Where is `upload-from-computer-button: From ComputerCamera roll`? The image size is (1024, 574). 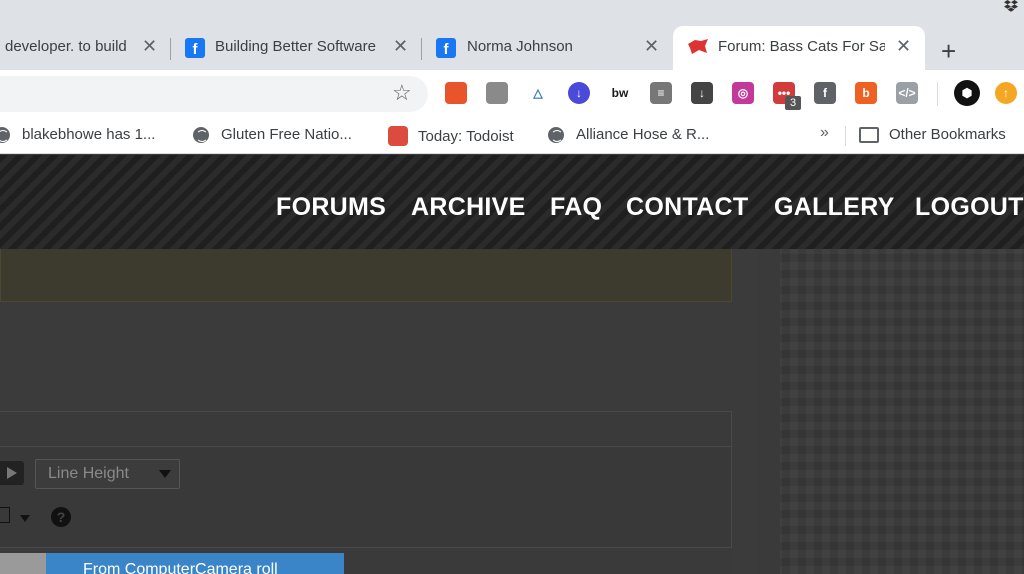 upload-from-computer-button: From ComputerCamera roll is located at coordinates (195, 563).